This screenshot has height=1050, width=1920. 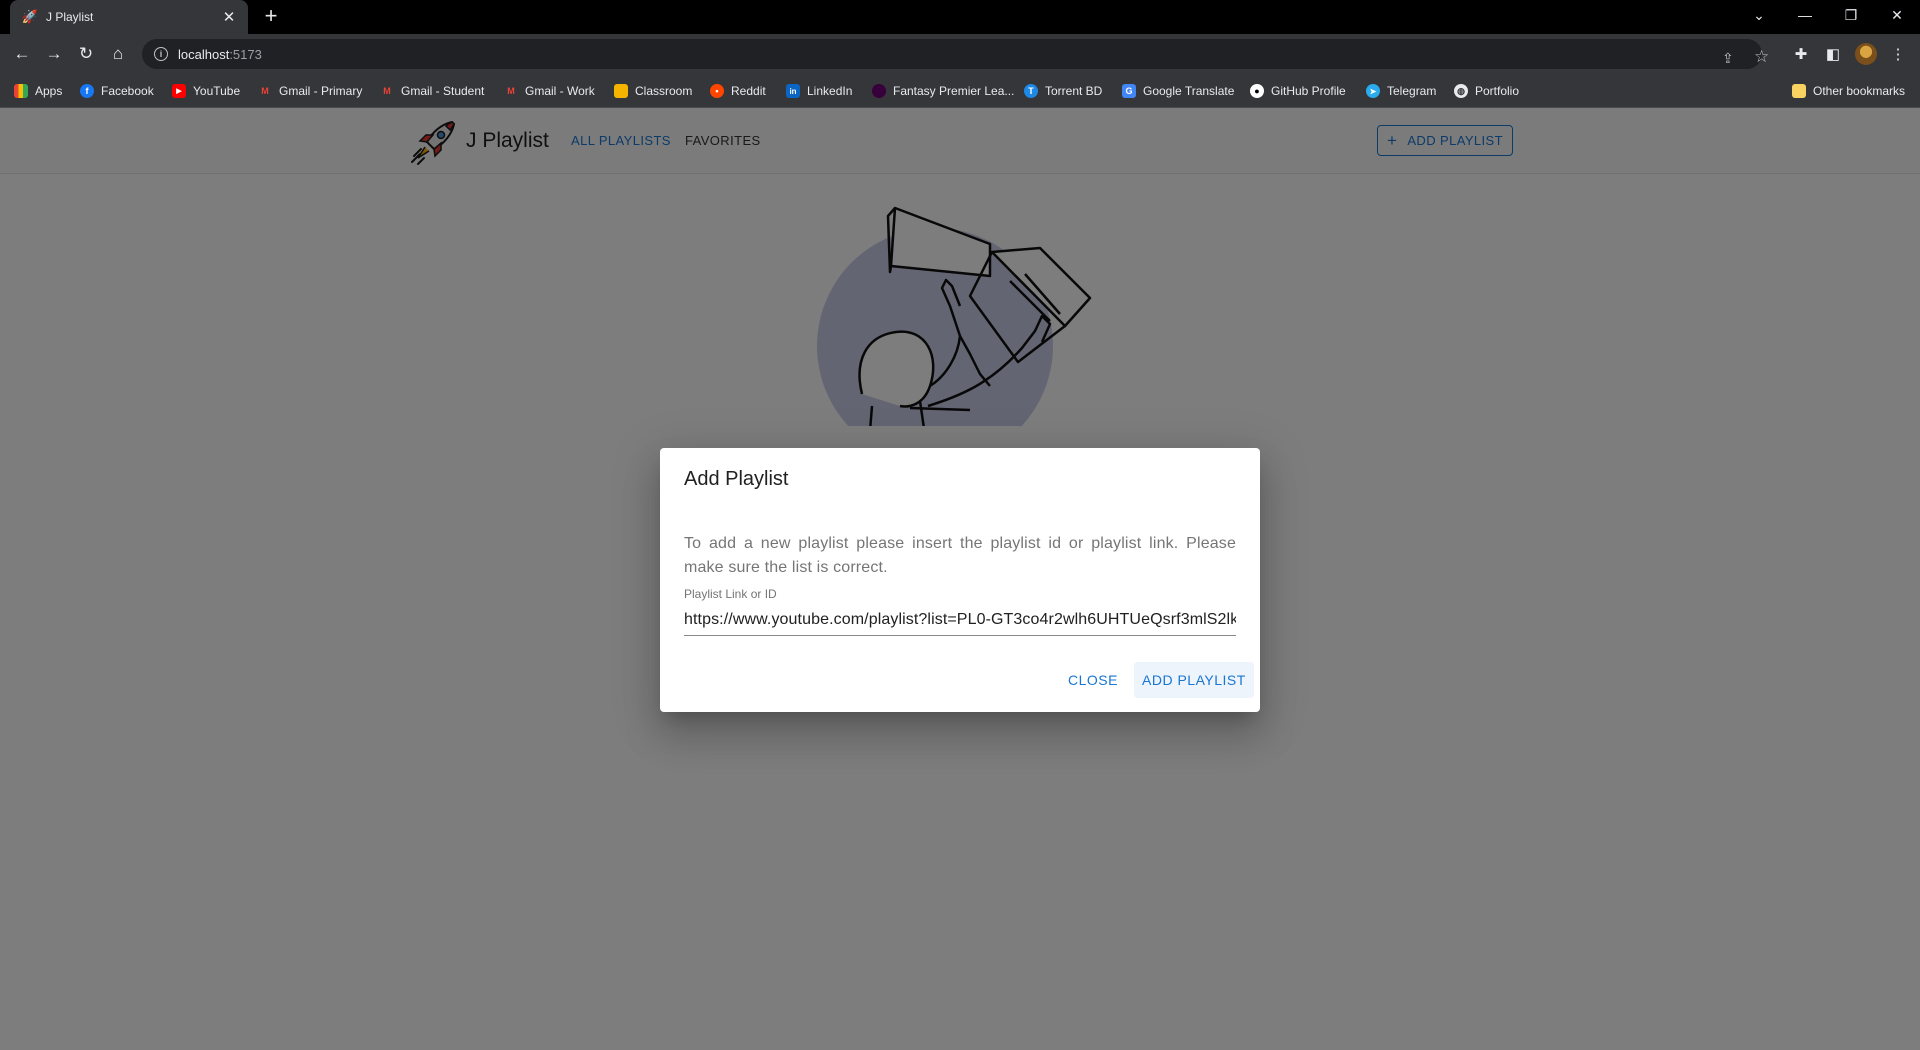 What do you see at coordinates (1801, 54) in the screenshot?
I see `extensions-icon: ✚` at bounding box center [1801, 54].